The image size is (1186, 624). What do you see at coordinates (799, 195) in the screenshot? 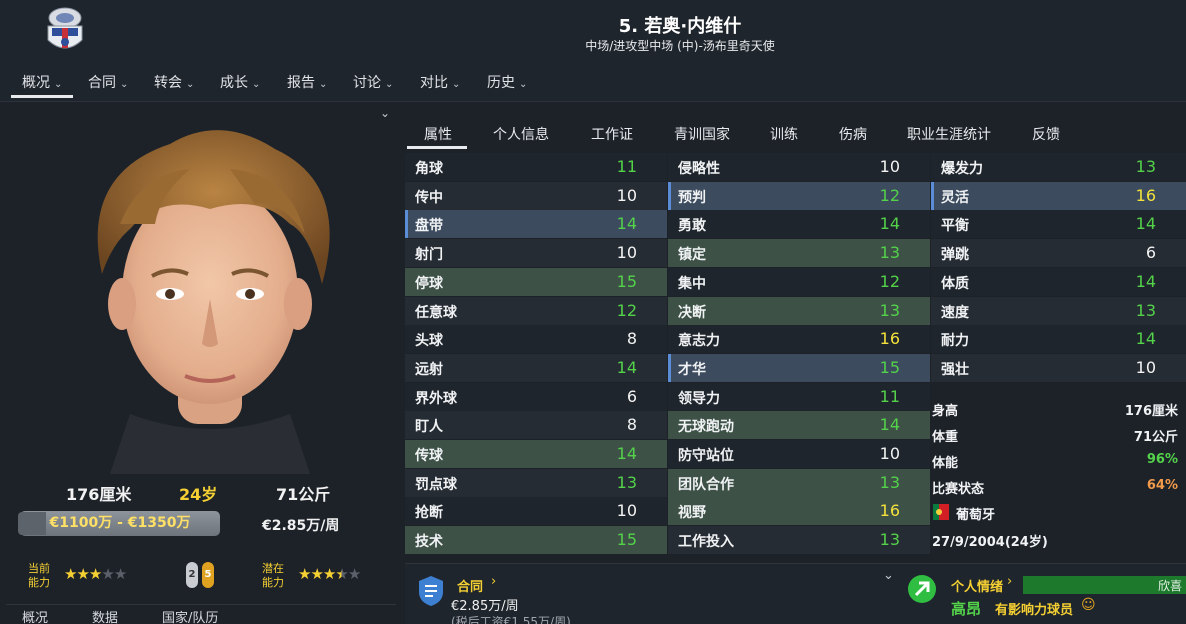
I see `attribute-row: 预判 12` at bounding box center [799, 195].